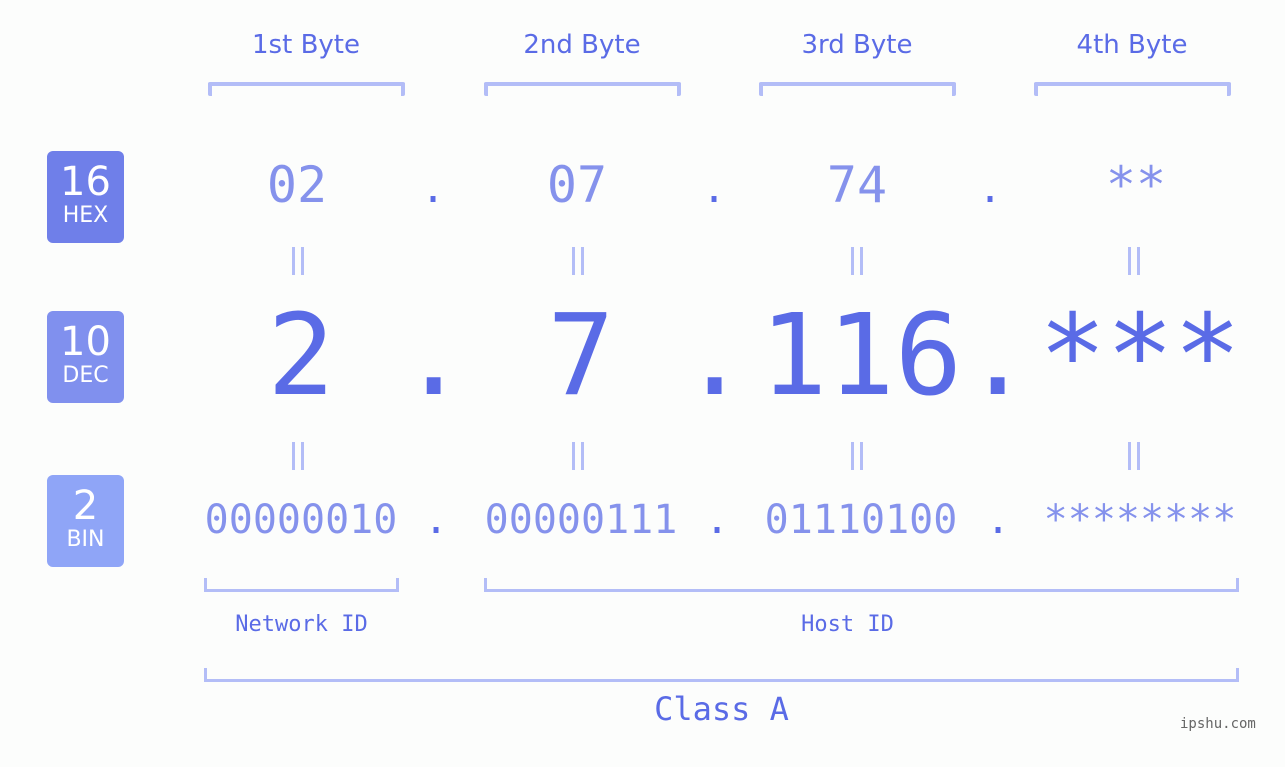  I want to click on dec-value-3: 116, so click(861, 356).